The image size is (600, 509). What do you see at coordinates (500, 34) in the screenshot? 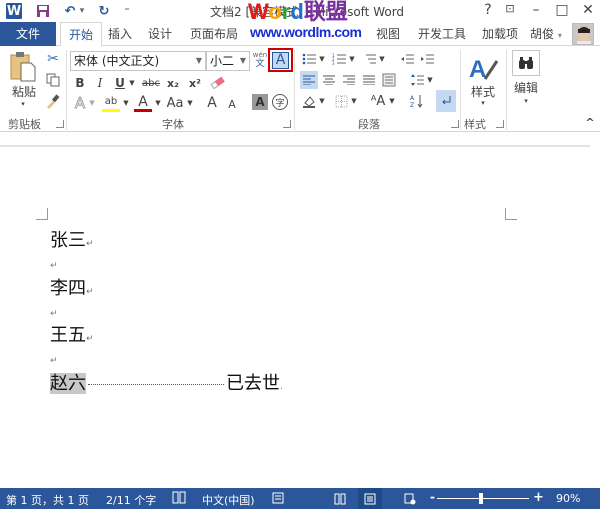
I see `tab-addins: 加载项` at bounding box center [500, 34].